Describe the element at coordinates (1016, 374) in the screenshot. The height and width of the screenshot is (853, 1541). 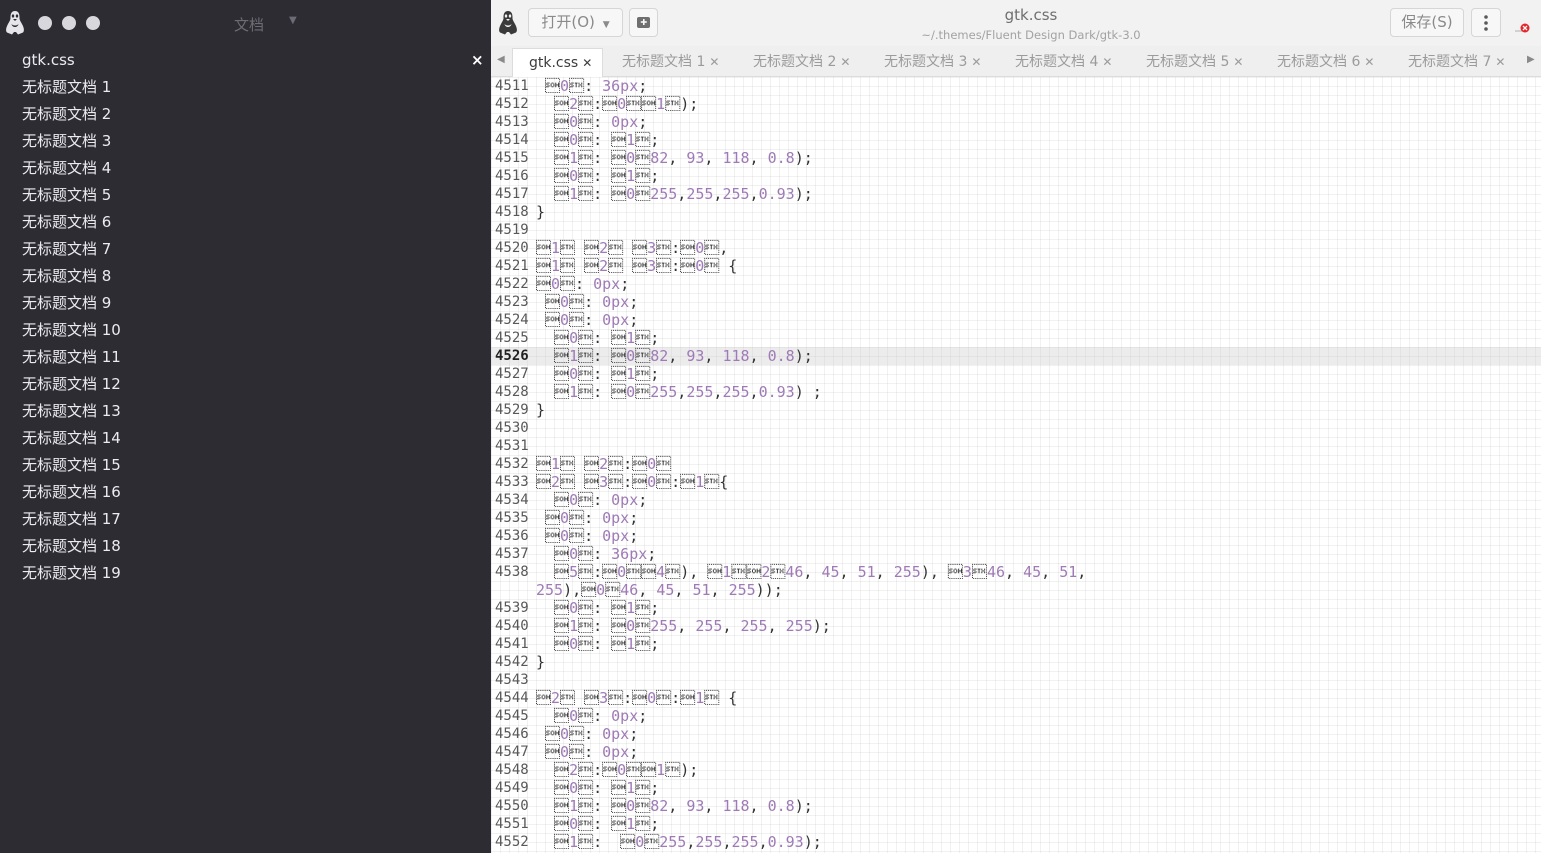
I see `code-line: 4527 0: 1;` at that location.